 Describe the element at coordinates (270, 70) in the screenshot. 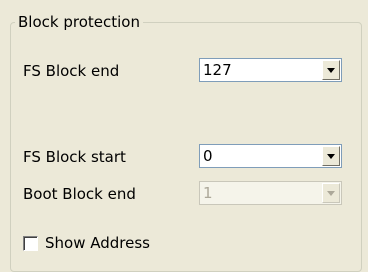

I see `fs-block-end-select: 127` at that location.